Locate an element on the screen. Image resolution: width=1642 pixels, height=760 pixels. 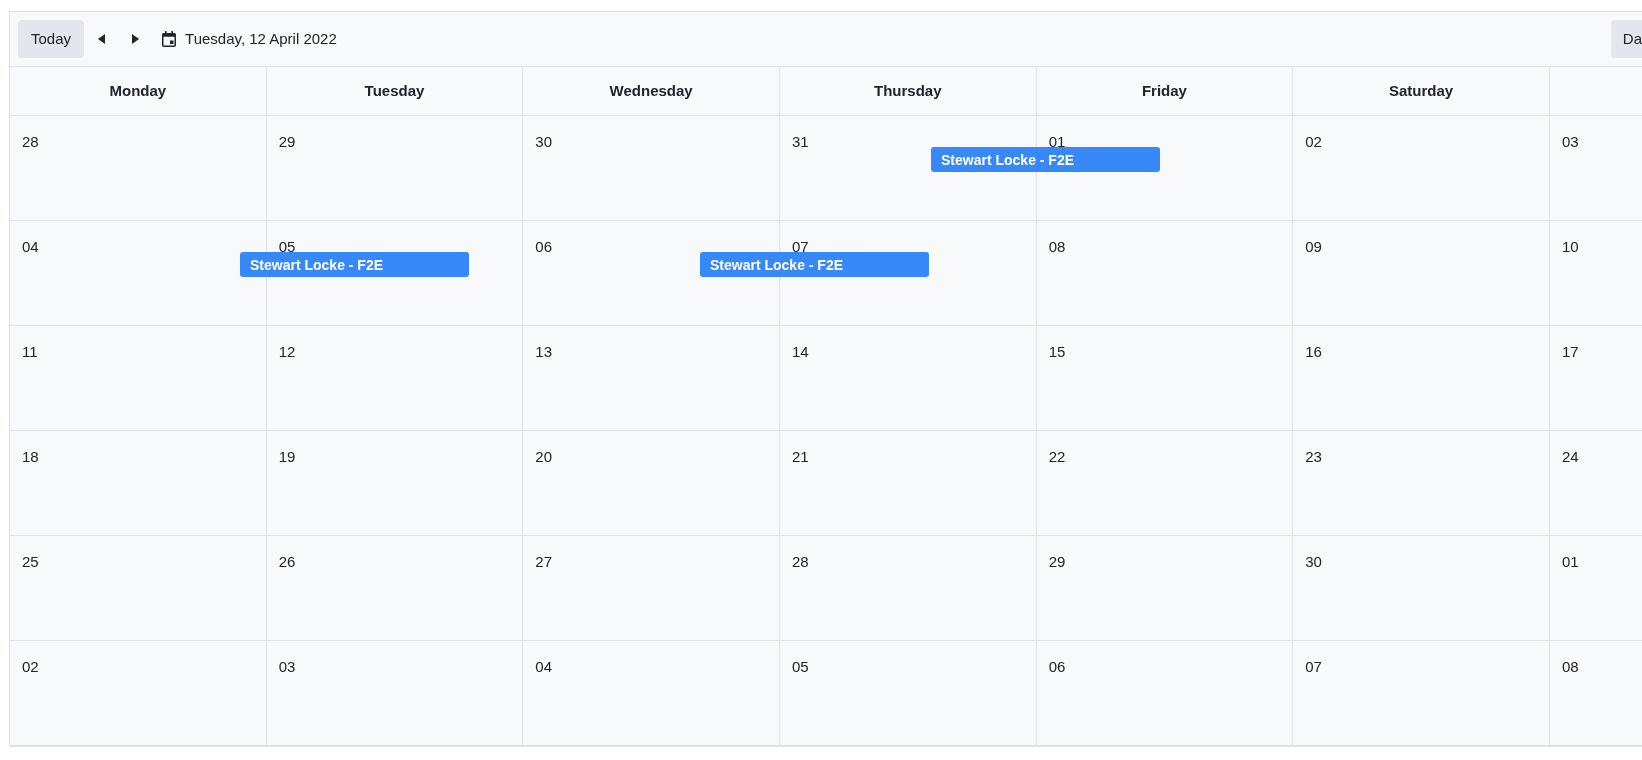
date-number: 23 is located at coordinates (1313, 456).